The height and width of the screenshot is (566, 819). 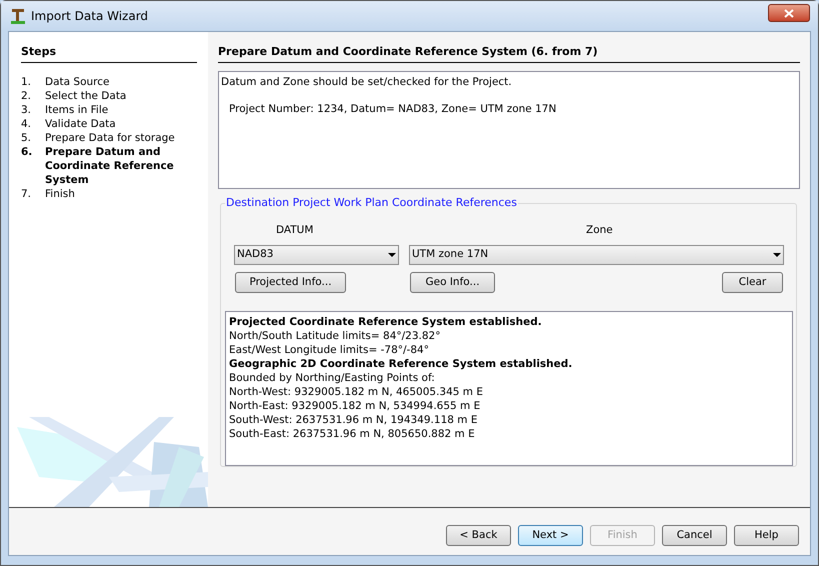 What do you see at coordinates (393, 110) in the screenshot?
I see `project-summary: Project Number: 1234, Datum= NAD83, Zone= UTM zone 17N` at bounding box center [393, 110].